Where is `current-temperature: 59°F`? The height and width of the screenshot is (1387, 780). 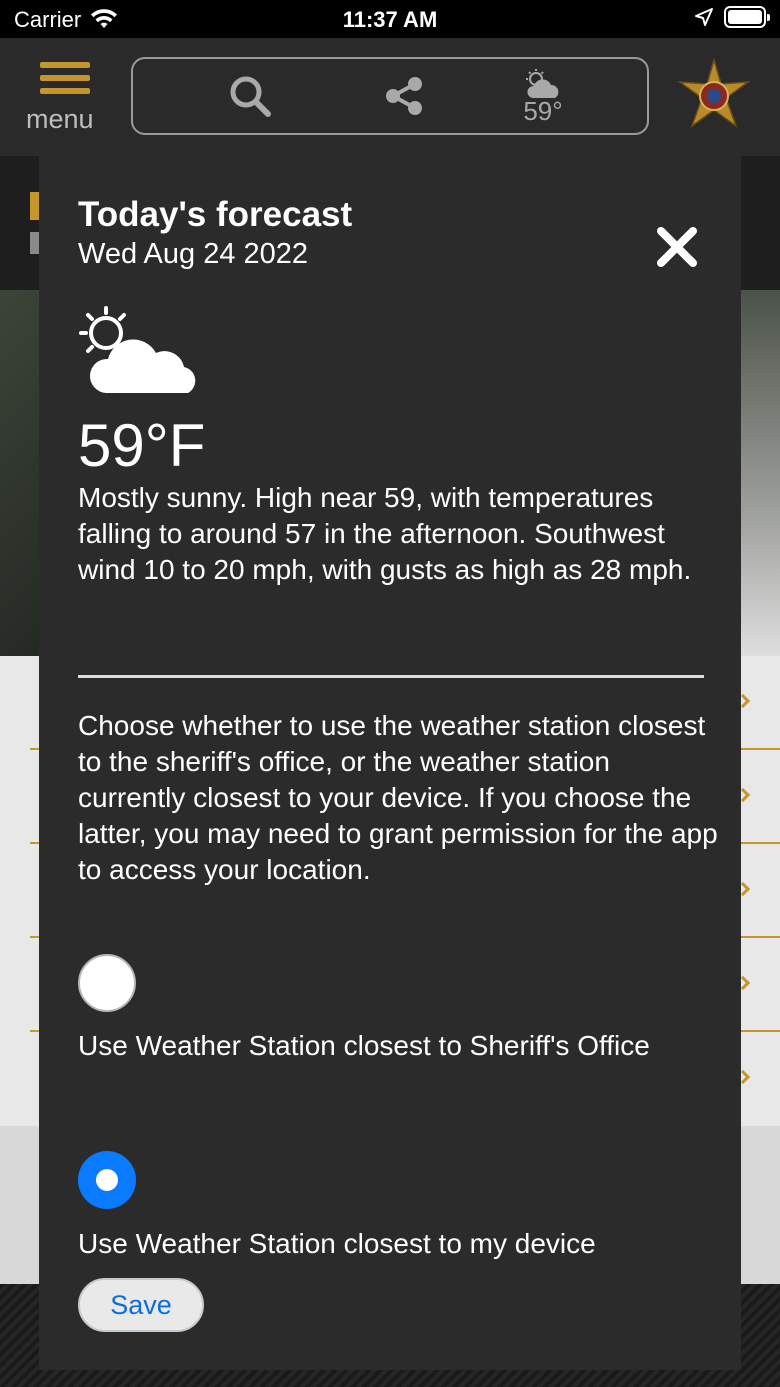 current-temperature: 59°F is located at coordinates (142, 445).